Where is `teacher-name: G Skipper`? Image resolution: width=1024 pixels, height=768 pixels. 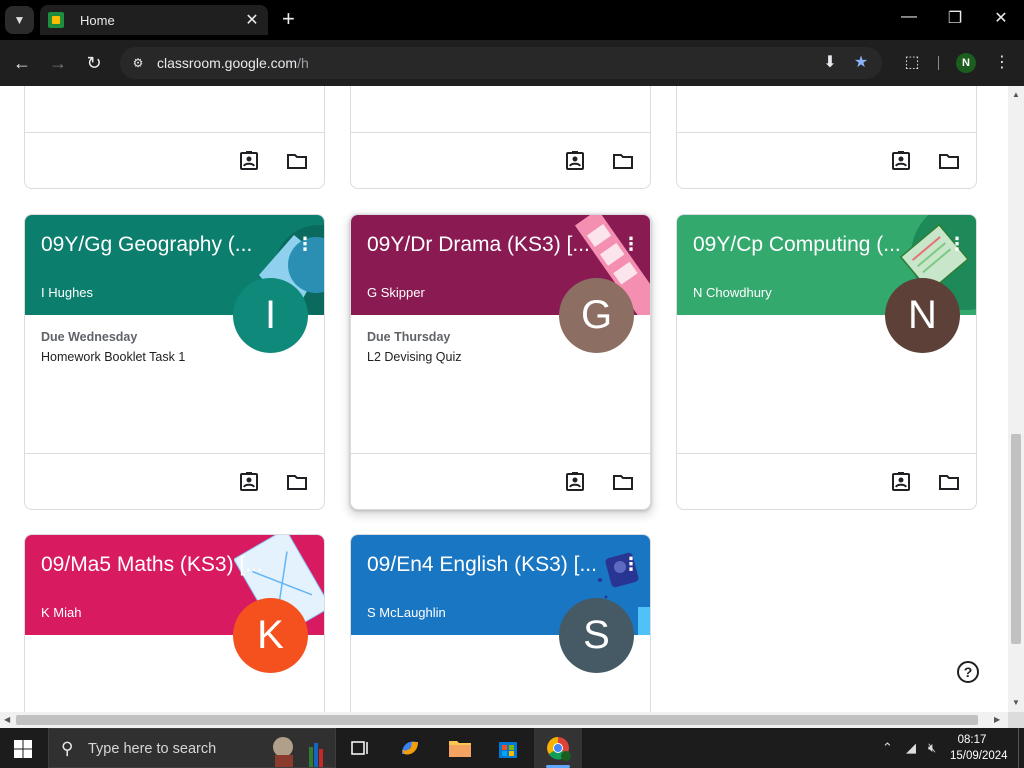 teacher-name: G Skipper is located at coordinates (396, 292).